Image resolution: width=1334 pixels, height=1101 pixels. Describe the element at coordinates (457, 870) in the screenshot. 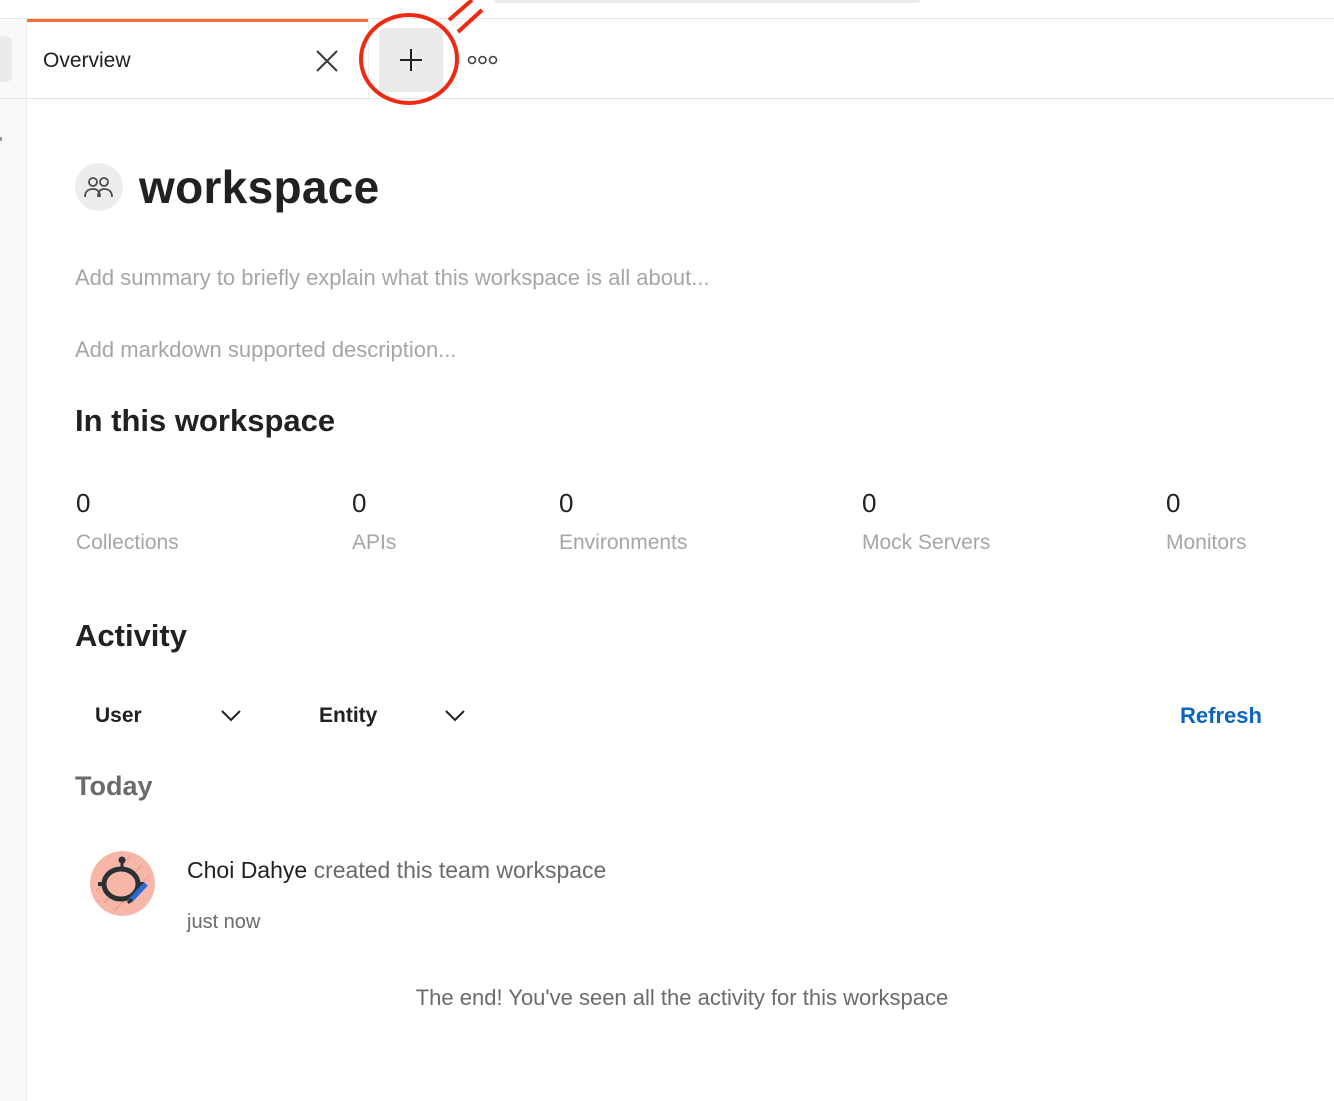

I see `activity-action: created this team workspace` at that location.